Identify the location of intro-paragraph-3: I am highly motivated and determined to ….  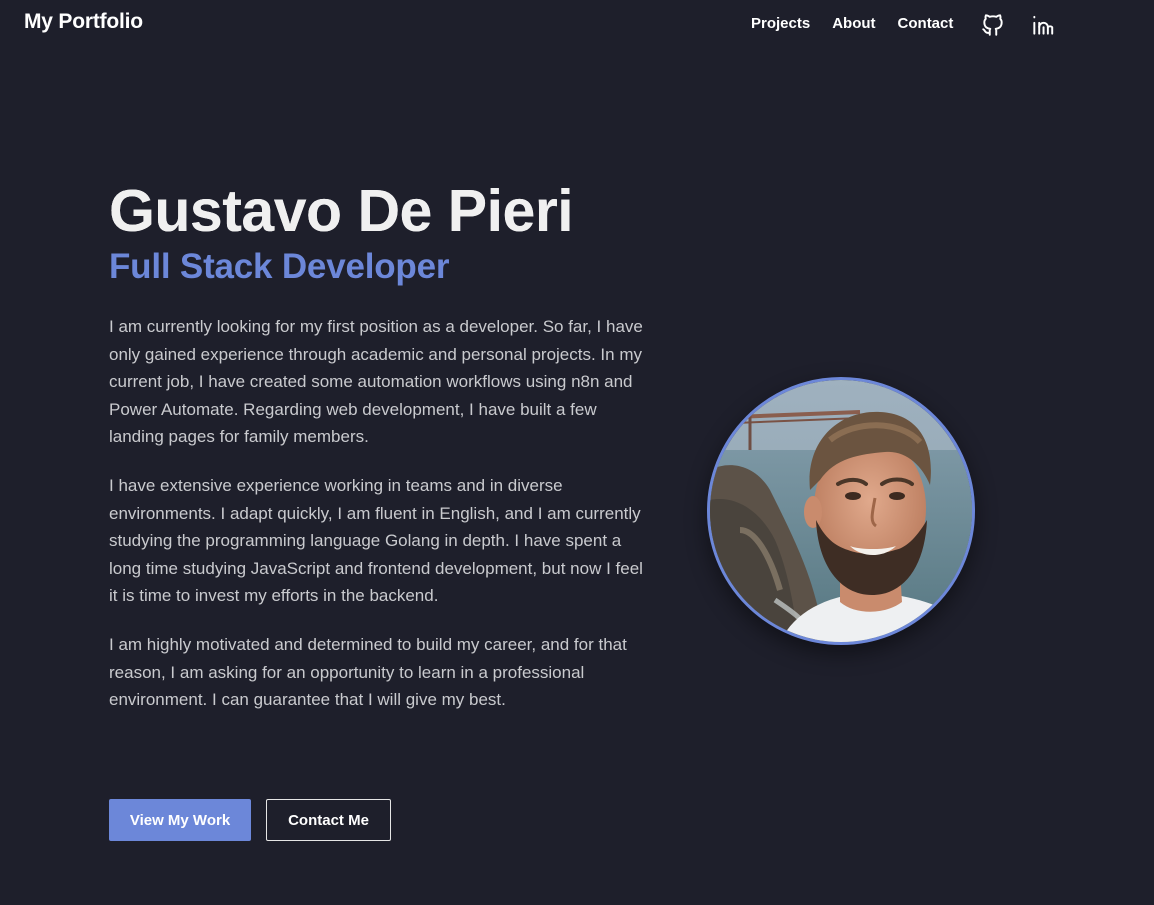
(368, 672).